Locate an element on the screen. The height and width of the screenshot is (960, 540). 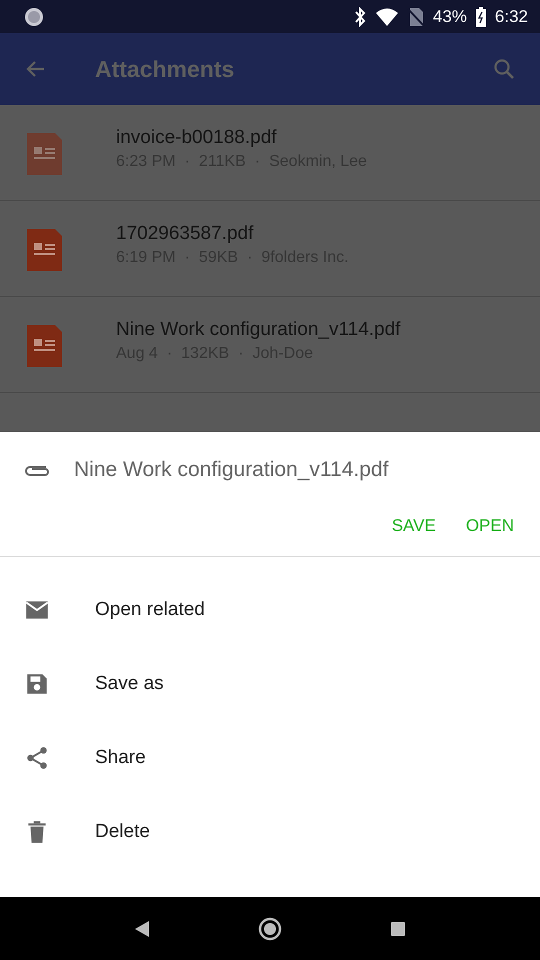
menu-label: Save as is located at coordinates (129, 684).